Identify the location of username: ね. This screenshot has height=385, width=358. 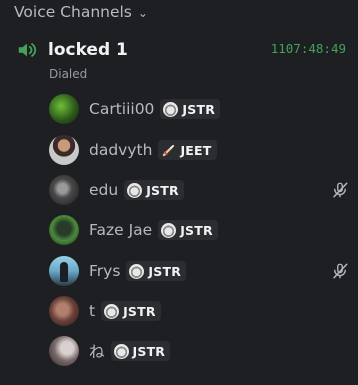
(97, 352).